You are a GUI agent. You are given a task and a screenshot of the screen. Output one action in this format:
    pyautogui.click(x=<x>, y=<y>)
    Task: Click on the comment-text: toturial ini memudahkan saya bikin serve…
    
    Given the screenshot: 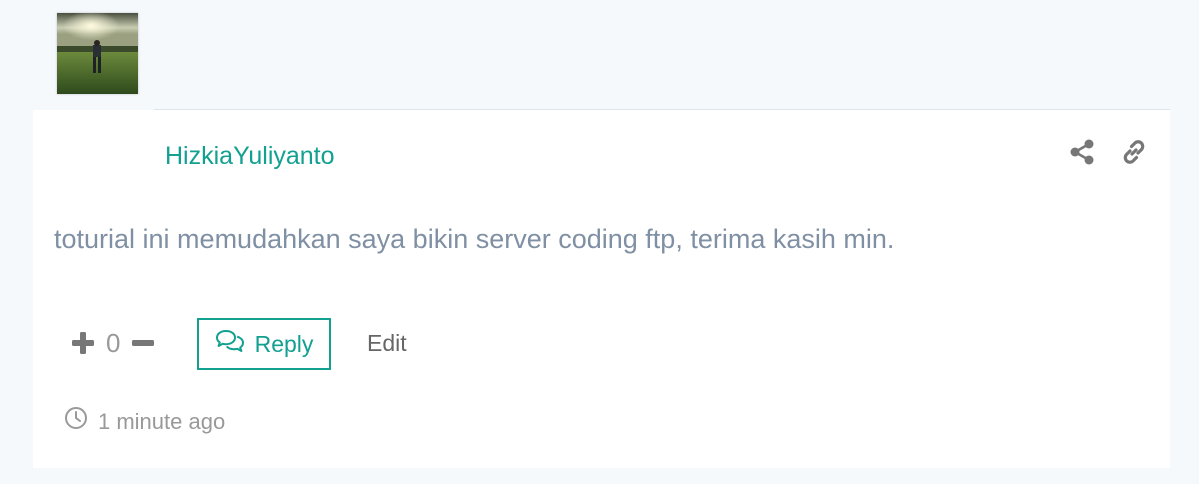 What is the action you would take?
    pyautogui.click(x=474, y=239)
    